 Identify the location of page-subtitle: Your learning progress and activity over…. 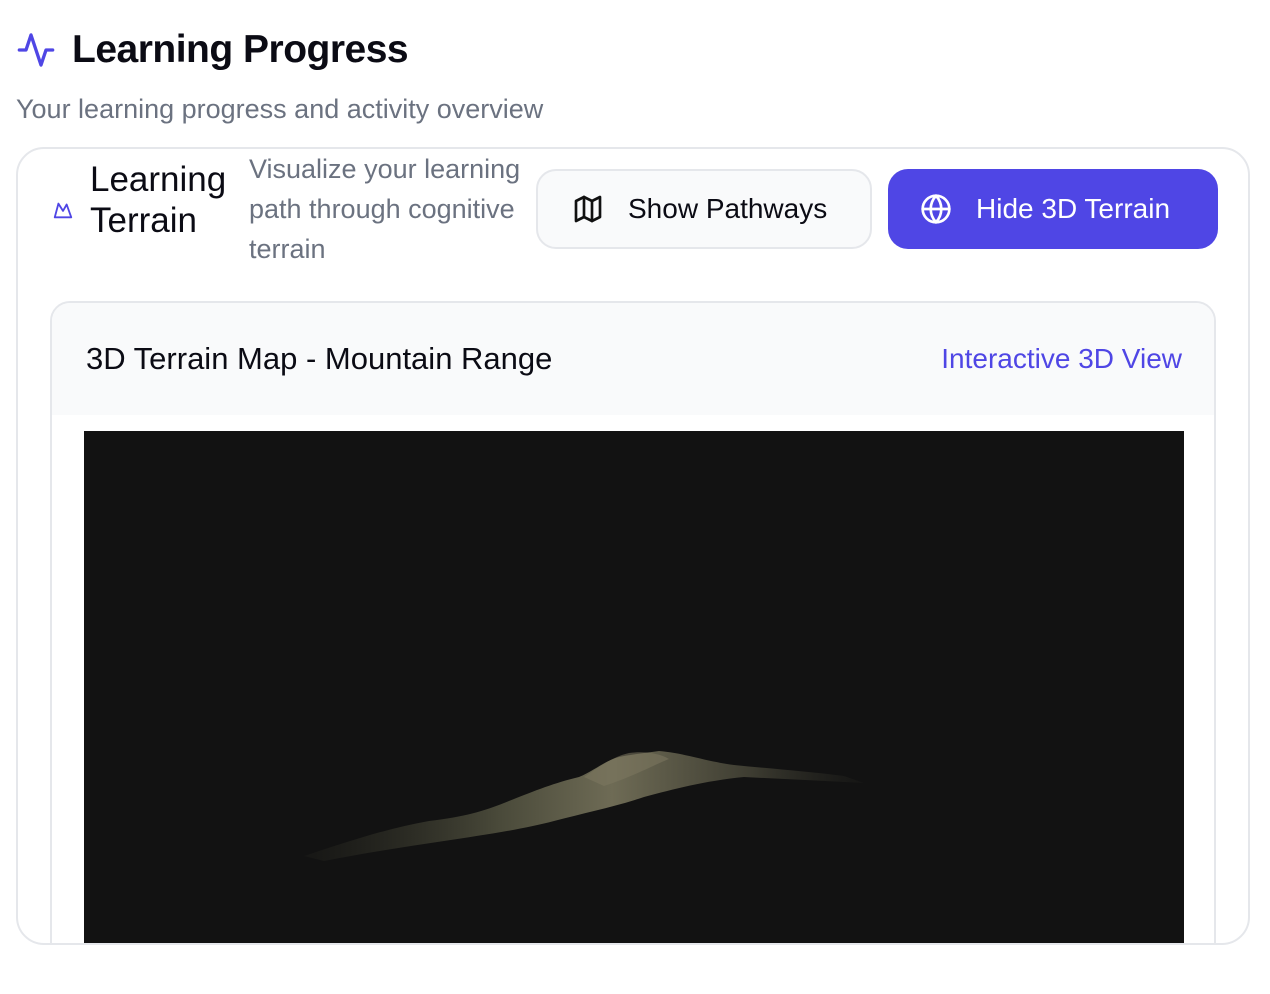
(280, 109).